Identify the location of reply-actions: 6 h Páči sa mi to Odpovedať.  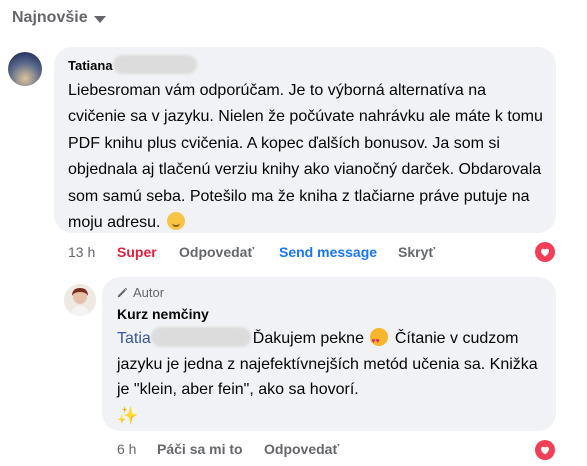
(293, 451).